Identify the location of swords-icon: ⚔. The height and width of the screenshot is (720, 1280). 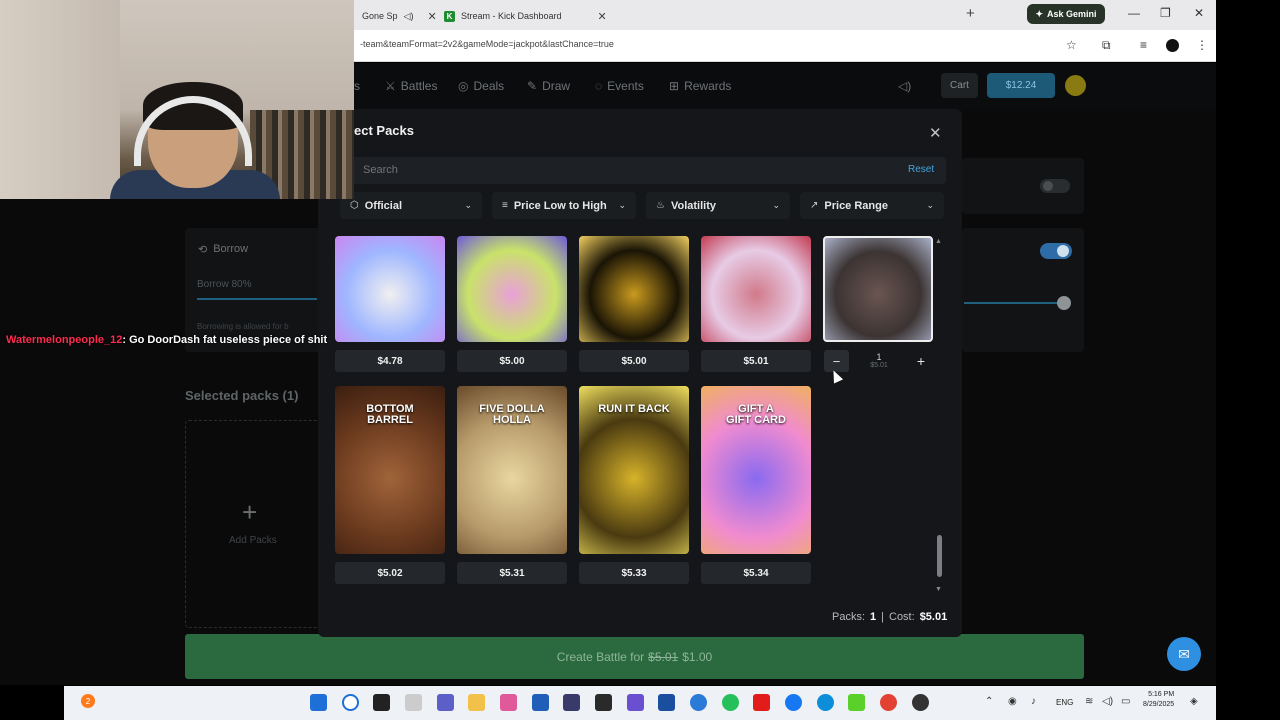
(390, 86).